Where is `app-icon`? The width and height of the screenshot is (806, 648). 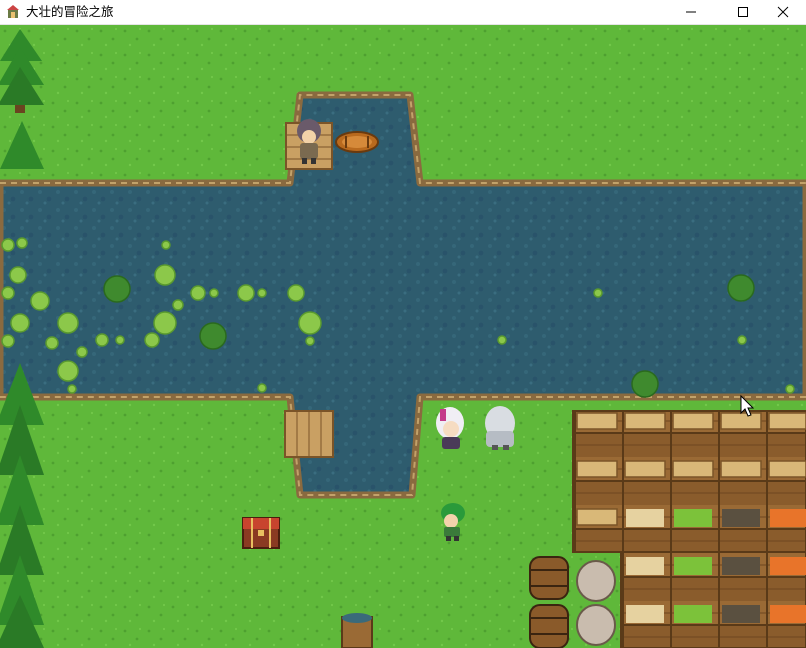
app-icon is located at coordinates (13, 11).